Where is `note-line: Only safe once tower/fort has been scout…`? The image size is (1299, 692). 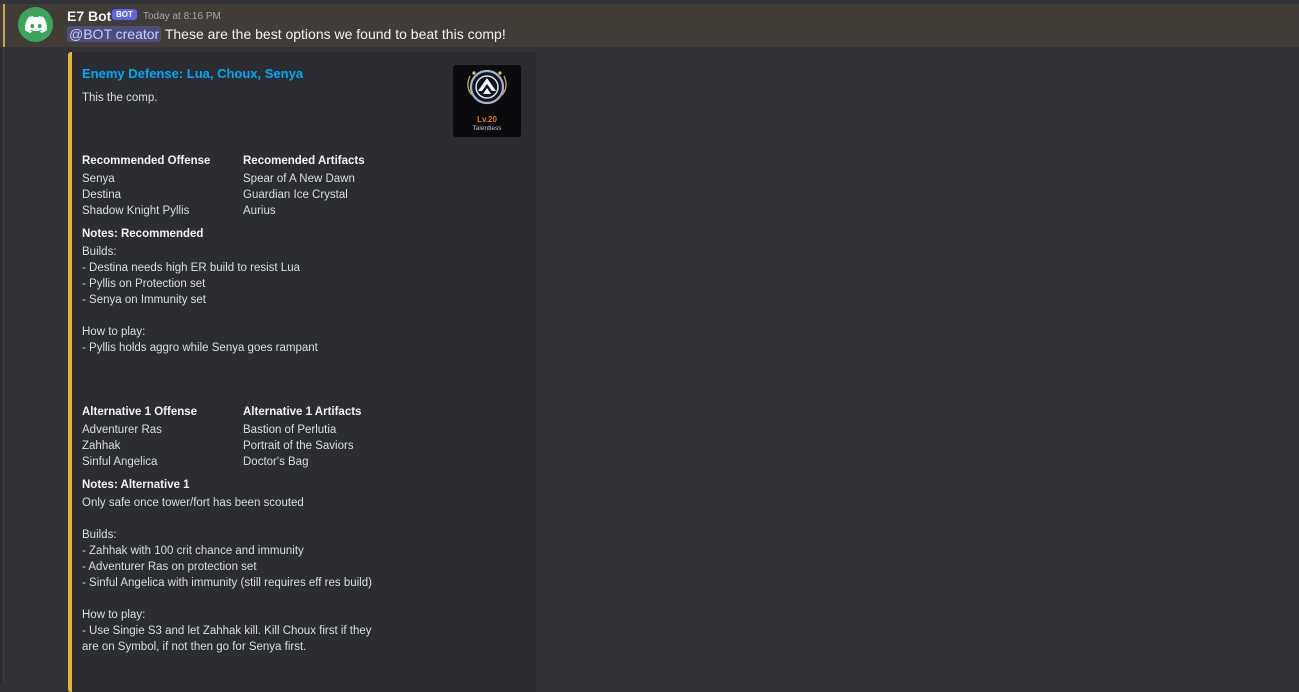 note-line: Only safe once tower/fort has been scout… is located at coordinates (193, 503).